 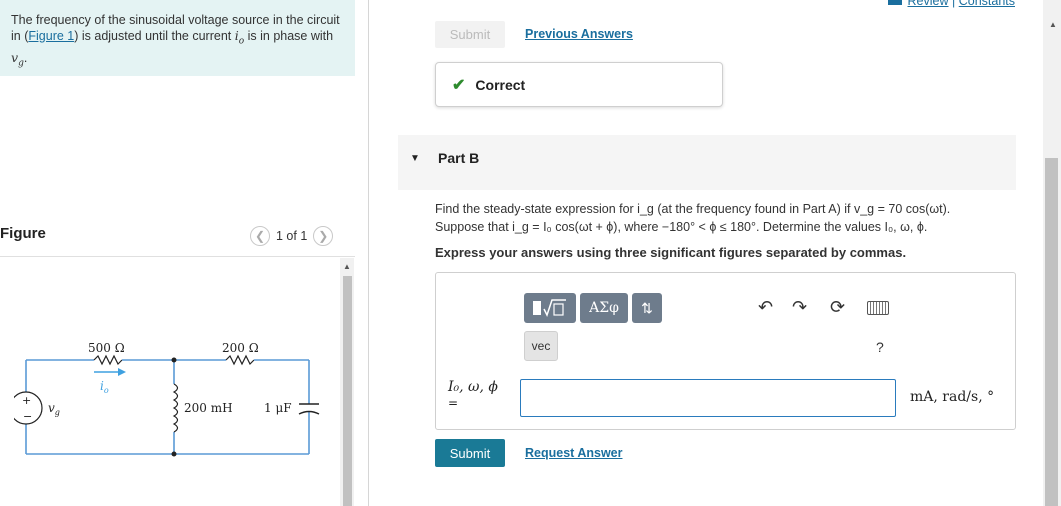 What do you see at coordinates (470, 453) in the screenshot?
I see `part-b-submit-button: Submit` at bounding box center [470, 453].